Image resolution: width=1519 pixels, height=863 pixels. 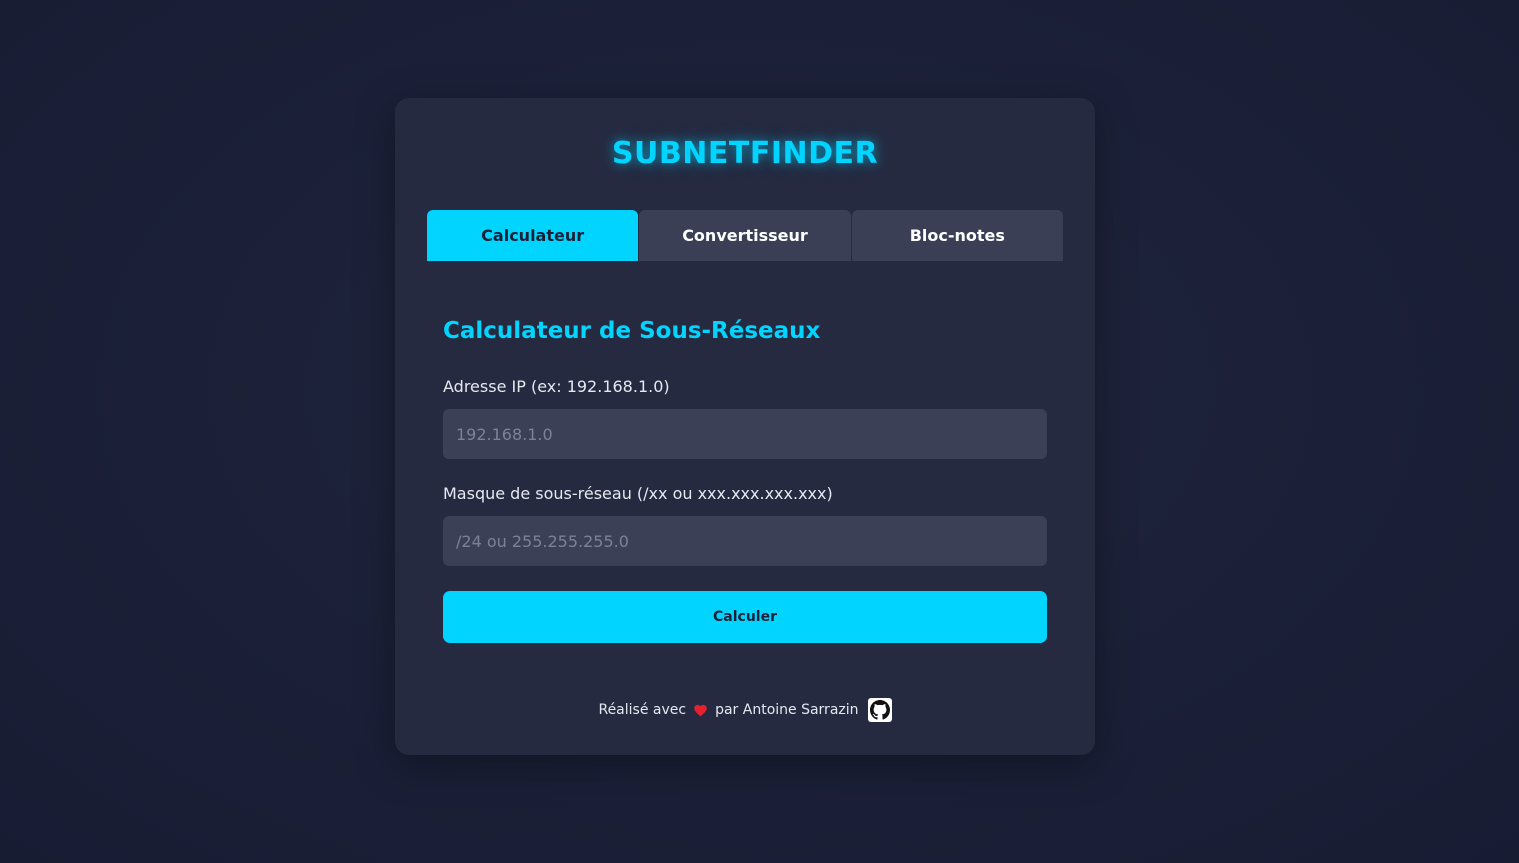 I want to click on ip-label: Adresse IP (ex: 192.168.1.0), so click(x=556, y=386).